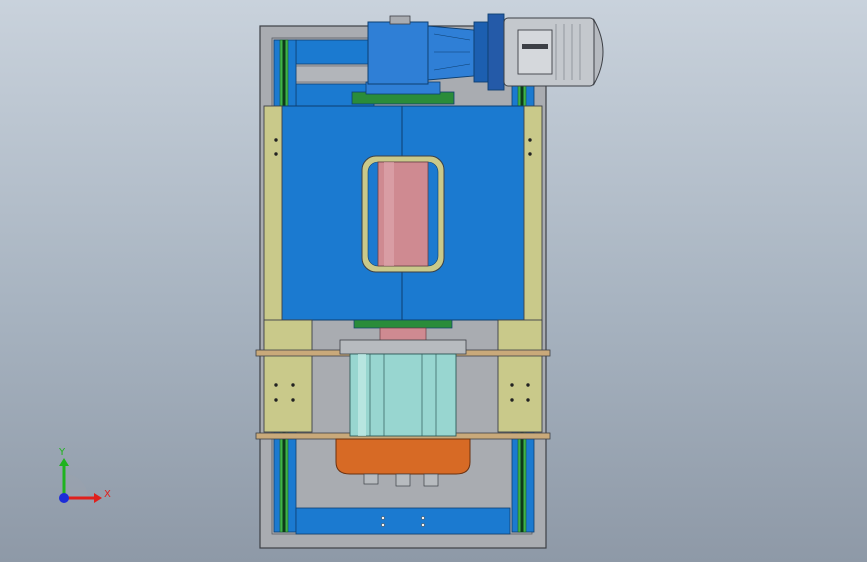  What do you see at coordinates (62, 452) in the screenshot?
I see `y-axis-label: Y` at bounding box center [62, 452].